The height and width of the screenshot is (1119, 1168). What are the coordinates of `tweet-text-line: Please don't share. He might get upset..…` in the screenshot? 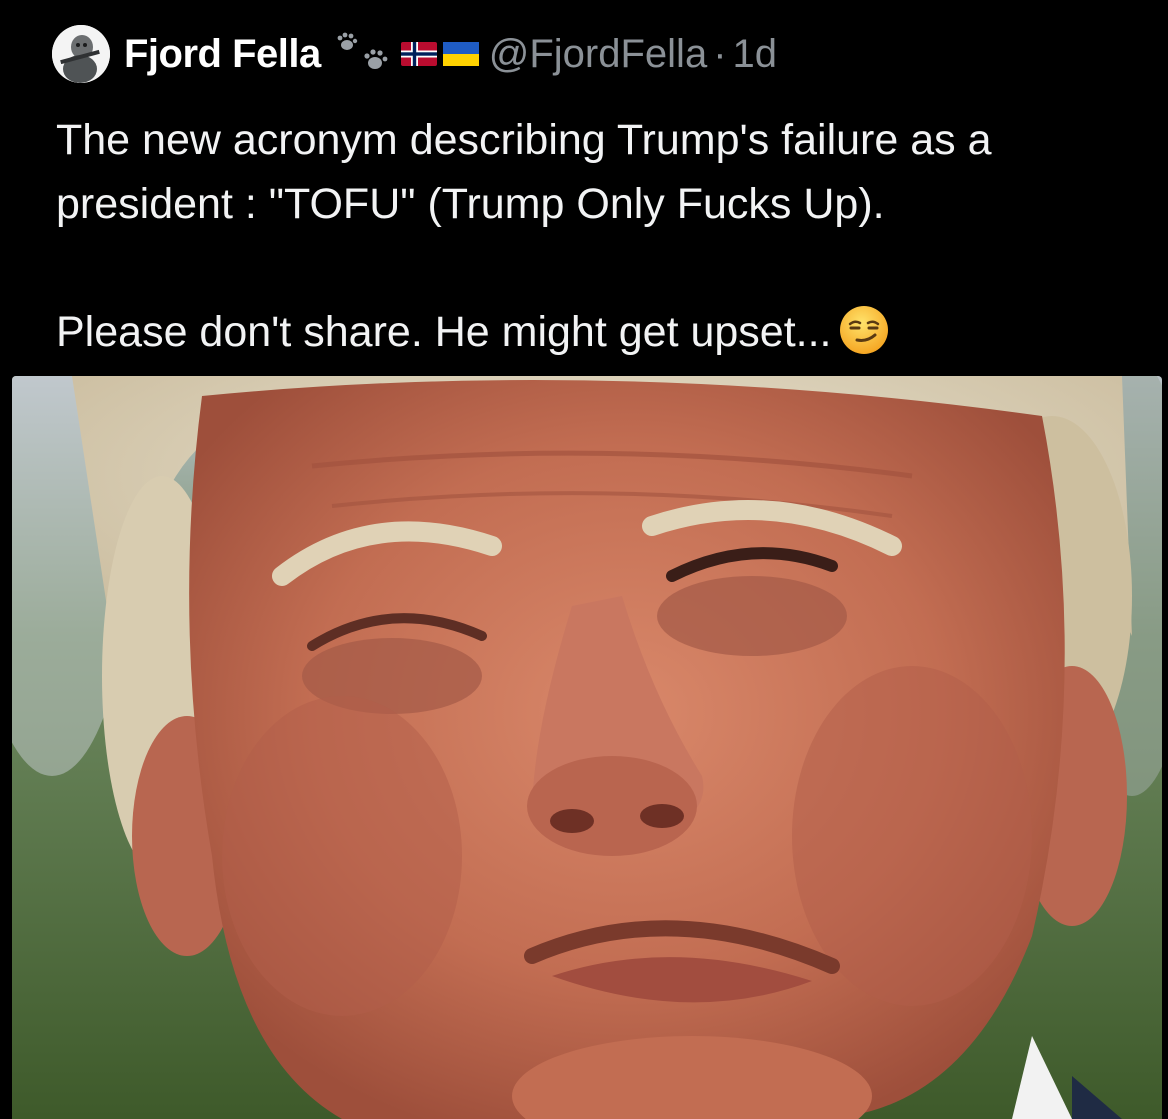 It's located at (601, 332).